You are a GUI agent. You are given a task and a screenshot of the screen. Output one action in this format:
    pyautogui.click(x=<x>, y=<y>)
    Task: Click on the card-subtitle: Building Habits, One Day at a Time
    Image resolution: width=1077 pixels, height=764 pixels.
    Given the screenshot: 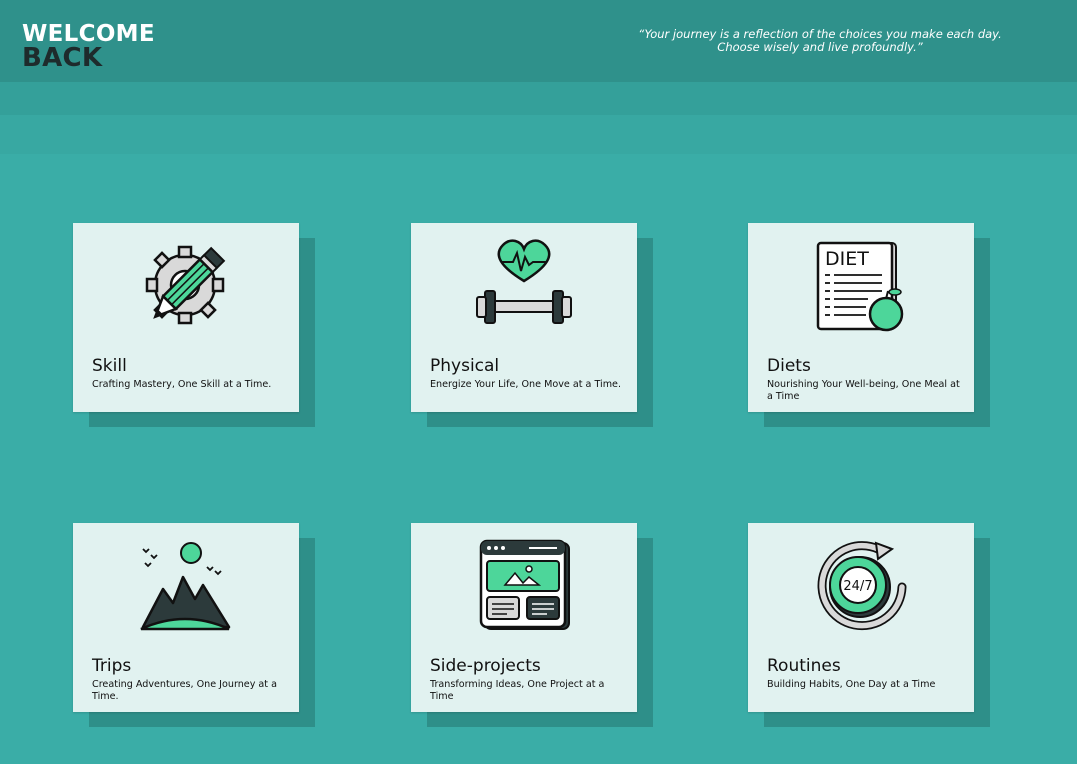 What is the action you would take?
    pyautogui.click(x=851, y=684)
    